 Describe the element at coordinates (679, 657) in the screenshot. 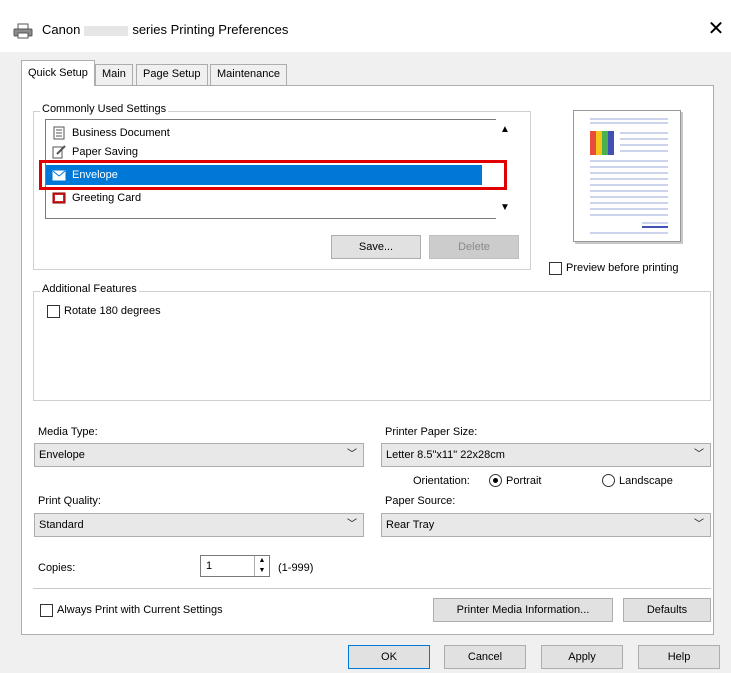

I see `help-button: Help` at that location.